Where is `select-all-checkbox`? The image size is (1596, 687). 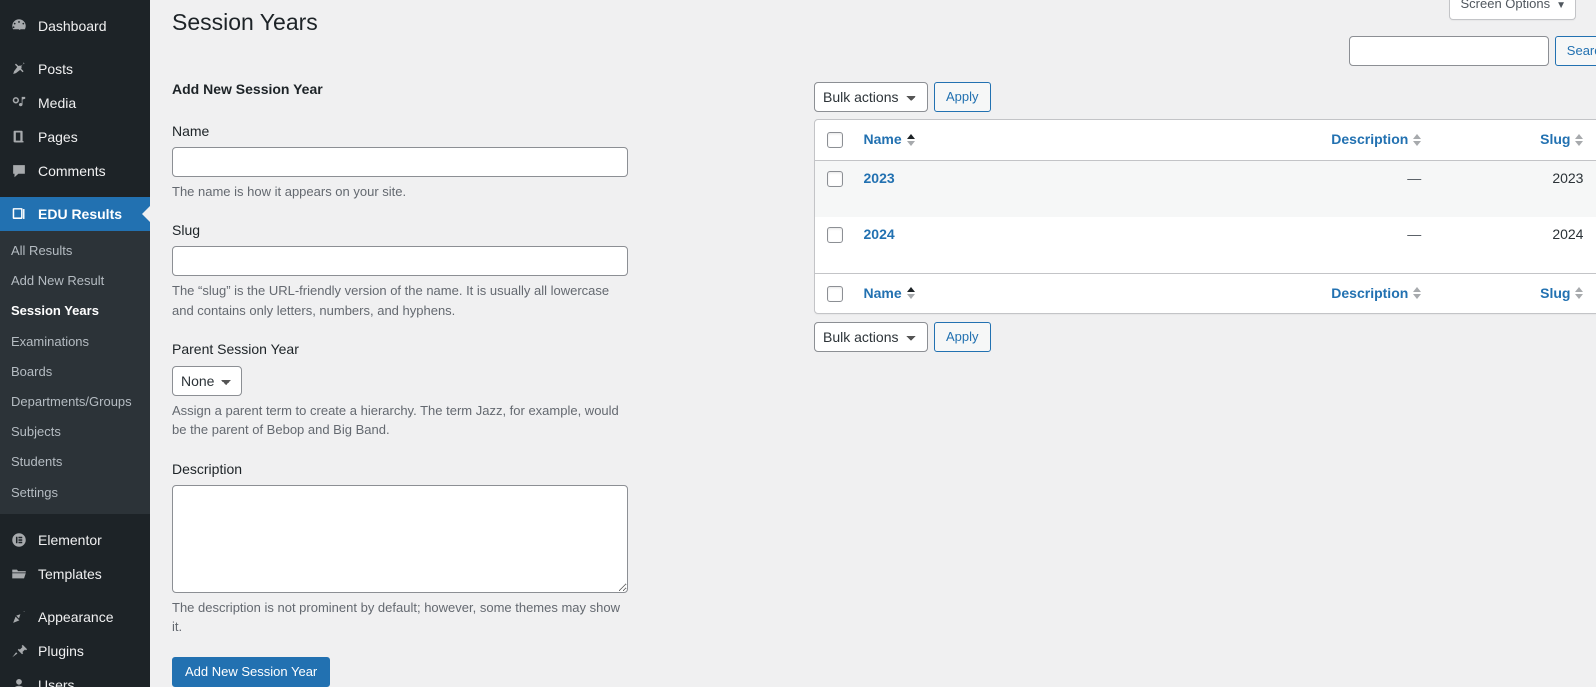 select-all-checkbox is located at coordinates (835, 140).